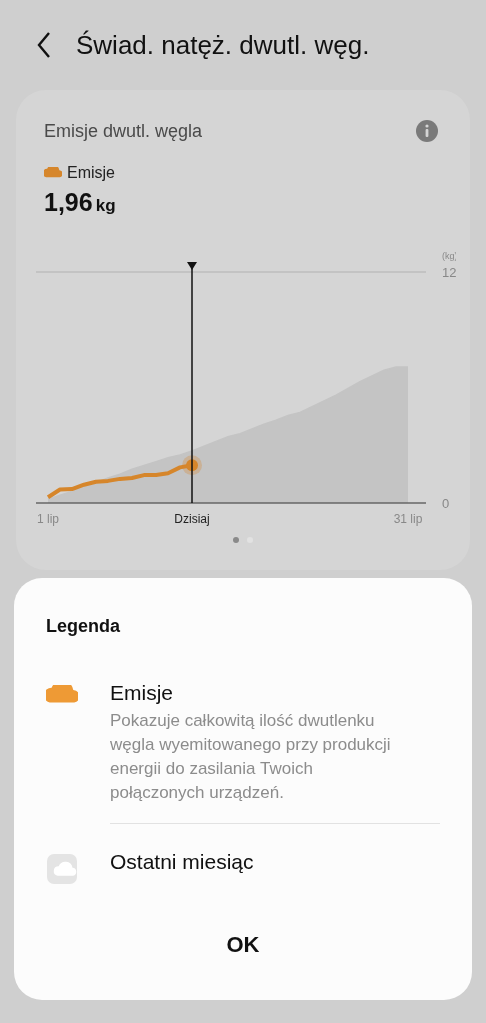 This screenshot has height=1023, width=486. I want to click on page-title: Świad. natęż. dwutl. węg., so click(223, 45).